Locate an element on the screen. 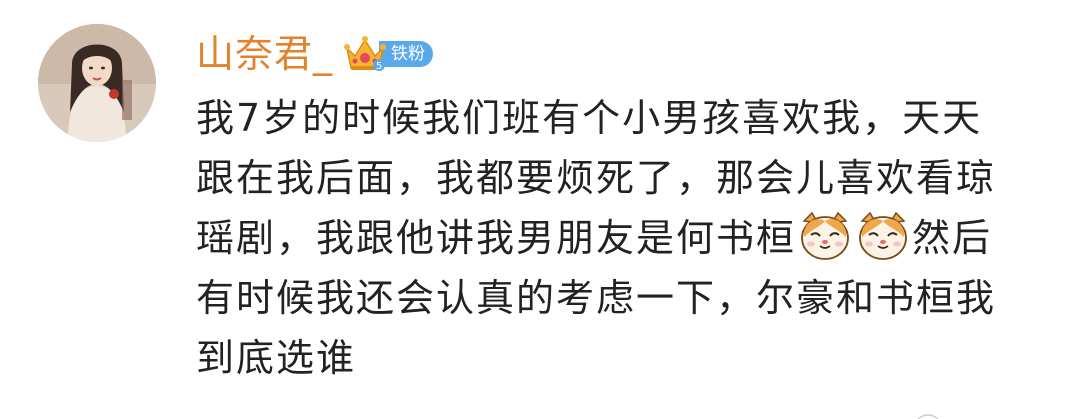 The image size is (1080, 419). fan-badge: 5 铁粉 is located at coordinates (388, 54).